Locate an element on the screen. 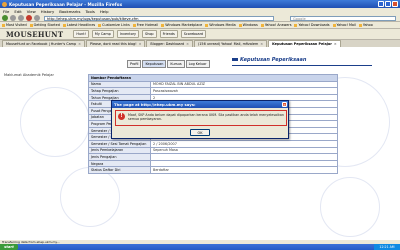 The width and height of the screenshot is (400, 250). start-button: start is located at coordinates (9, 247).